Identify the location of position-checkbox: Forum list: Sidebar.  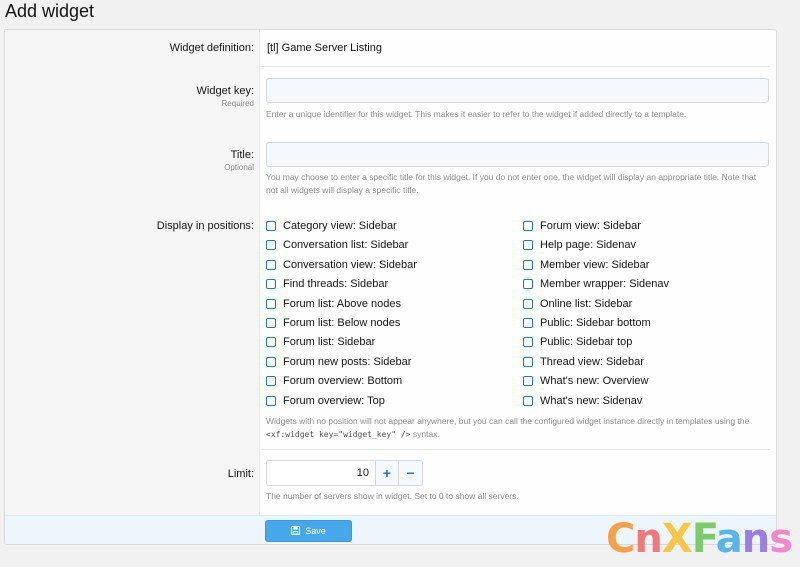
(320, 342).